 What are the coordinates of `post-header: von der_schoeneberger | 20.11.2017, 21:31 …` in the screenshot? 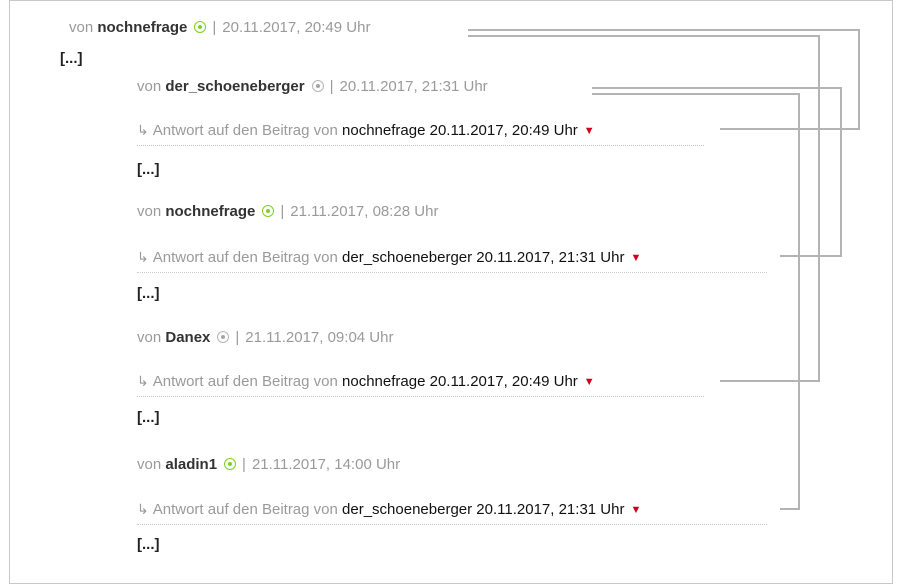 It's located at (312, 87).